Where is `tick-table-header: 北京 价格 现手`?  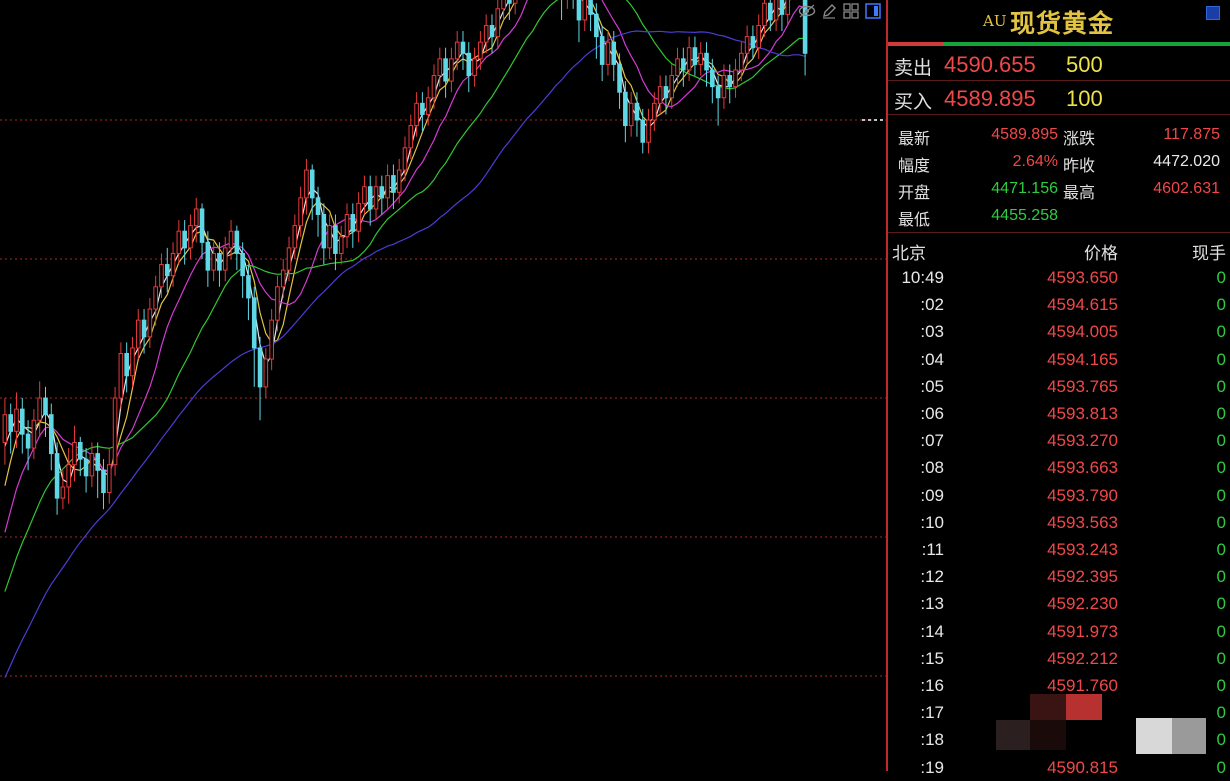
tick-table-header: 北京 价格 现手 is located at coordinates (1059, 250).